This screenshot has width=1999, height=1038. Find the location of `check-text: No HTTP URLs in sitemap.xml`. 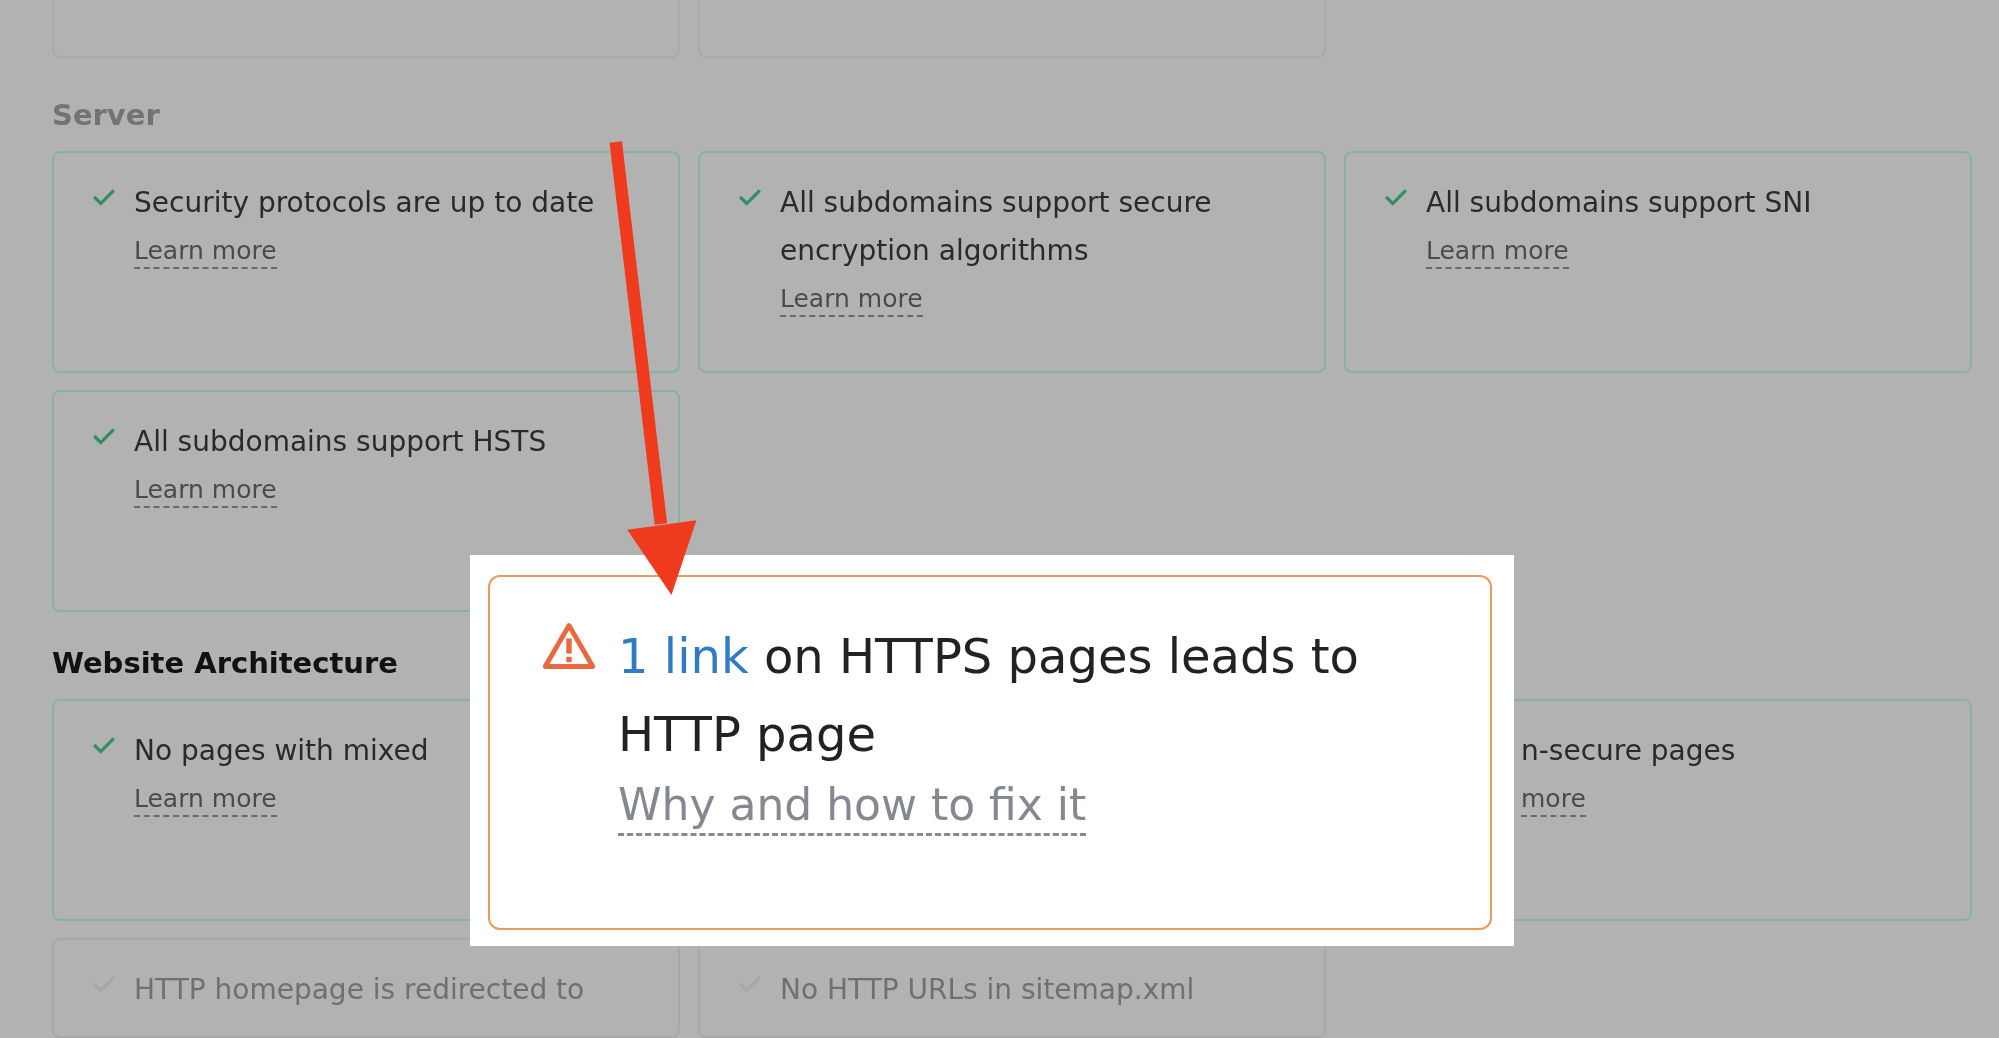

check-text: No HTTP URLs in sitemap.xml is located at coordinates (987, 990).